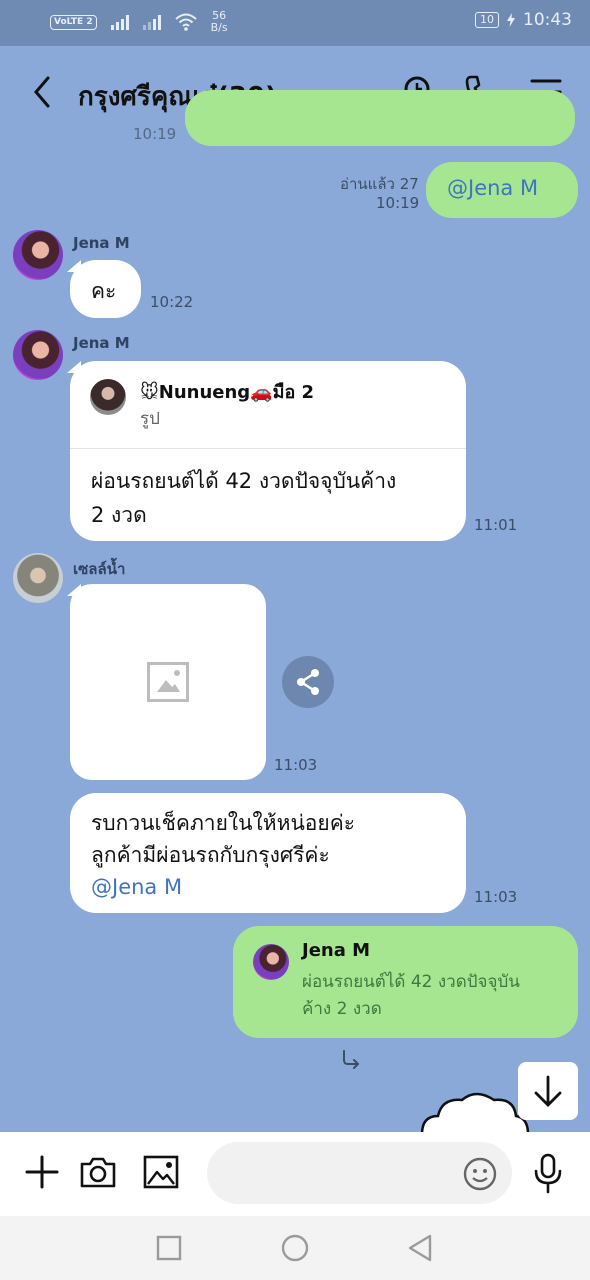 The image size is (590, 1280). I want to click on gallery-icon, so click(161, 1172).